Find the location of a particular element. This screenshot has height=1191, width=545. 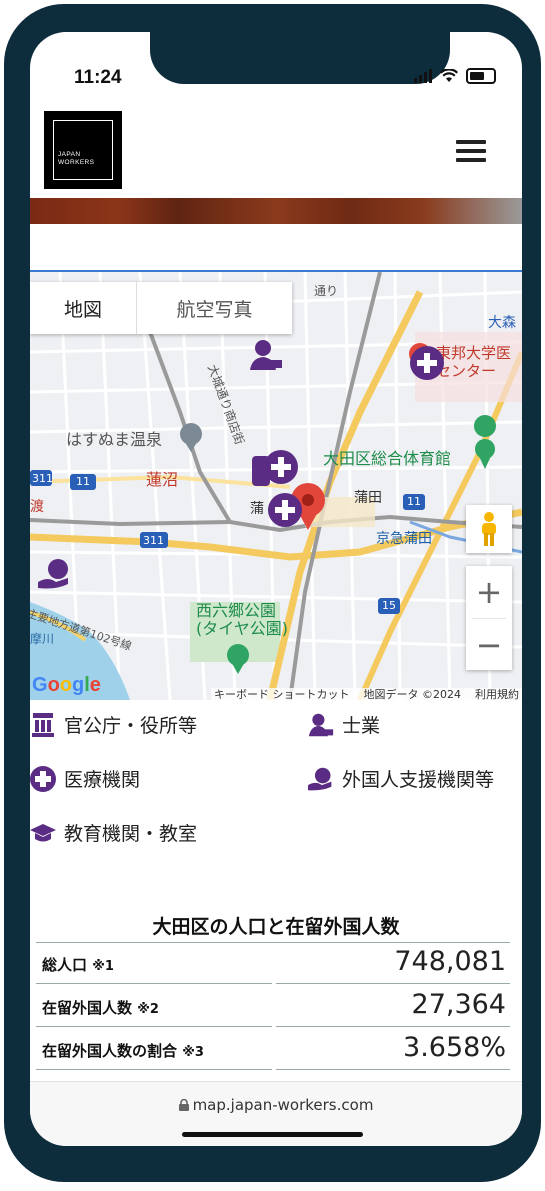

signal-icon is located at coordinates (423, 76).